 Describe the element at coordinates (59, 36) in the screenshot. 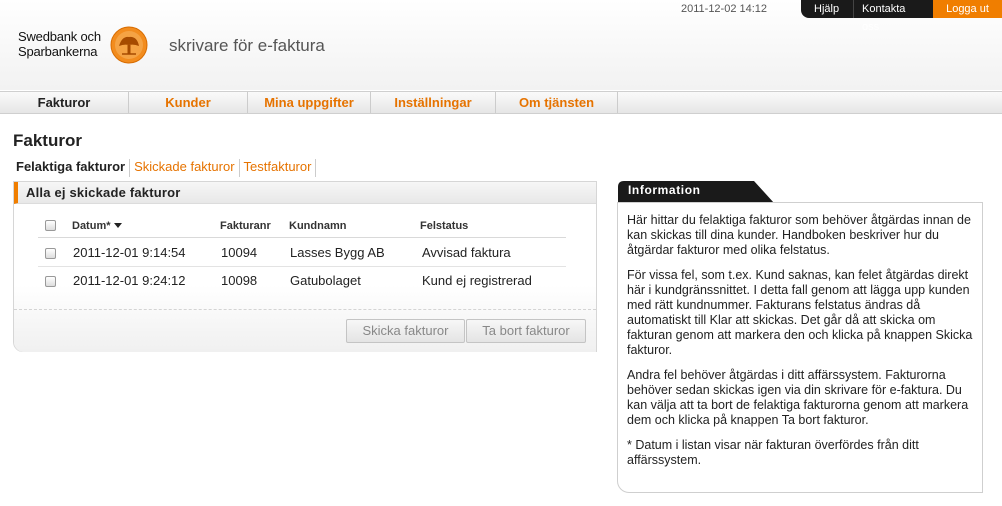

I see `brand-line-1: Swedbank och` at that location.